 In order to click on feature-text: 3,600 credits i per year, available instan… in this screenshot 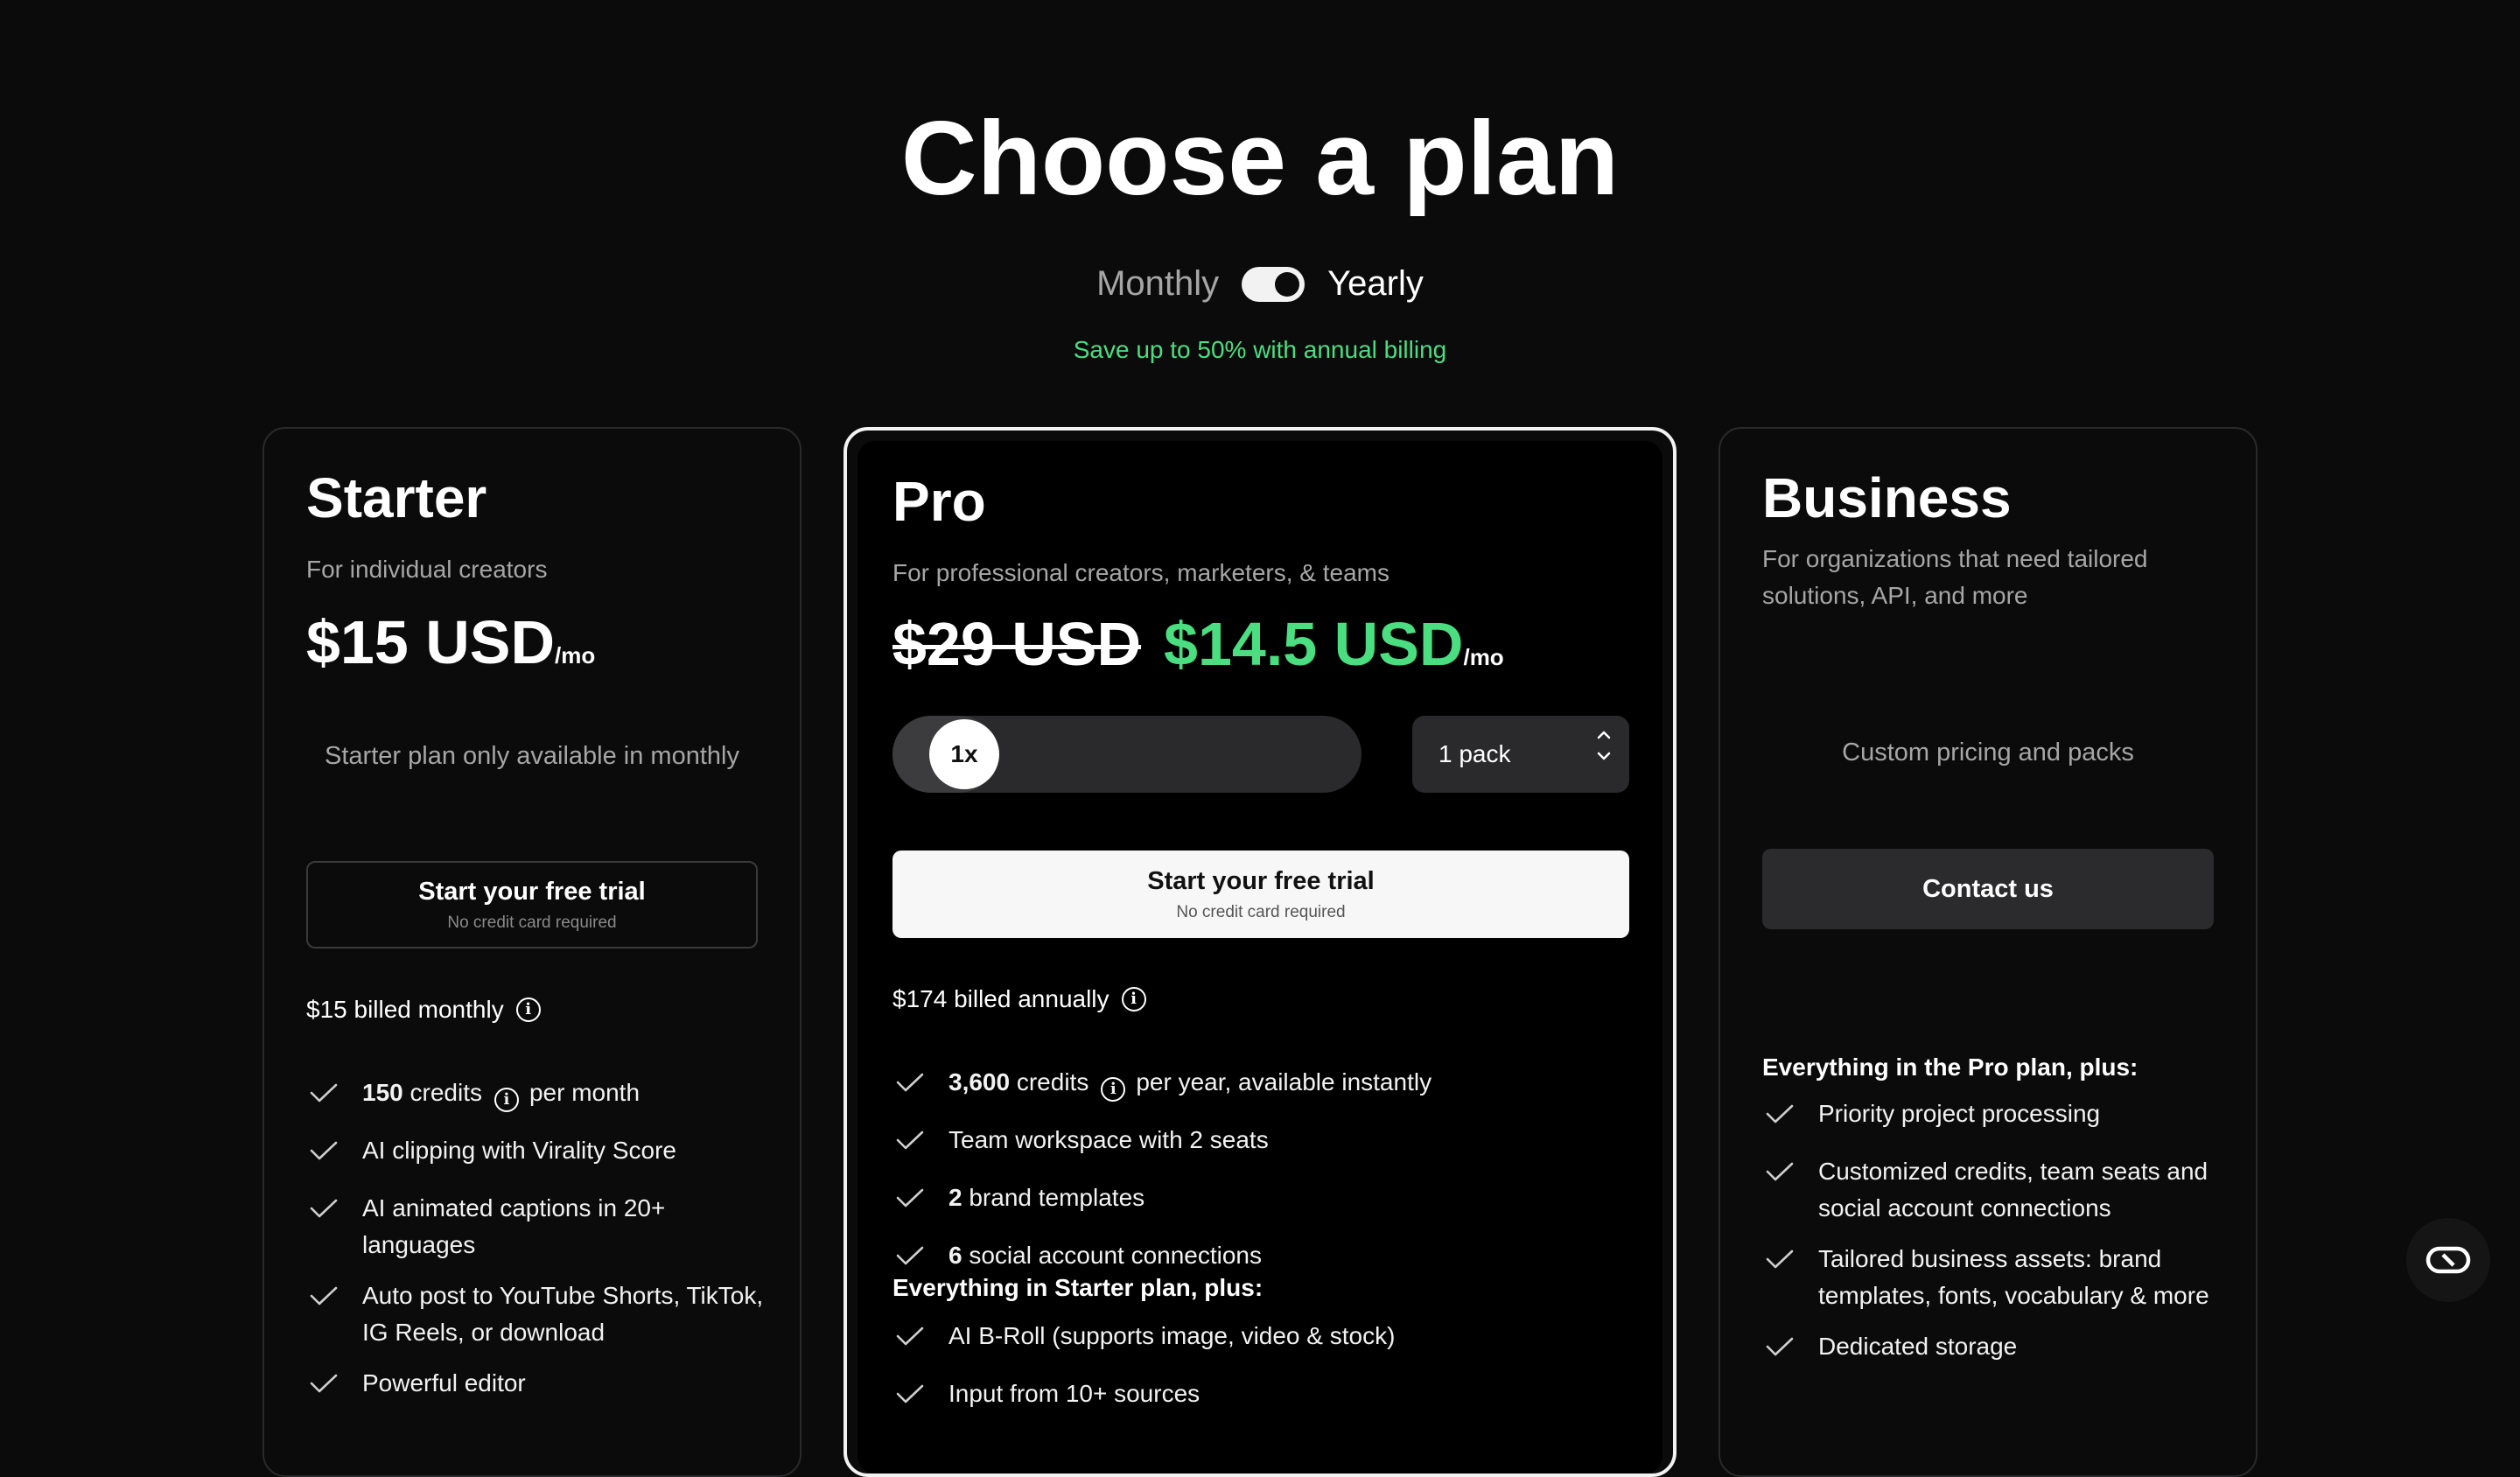, I will do `click(1190, 1083)`.